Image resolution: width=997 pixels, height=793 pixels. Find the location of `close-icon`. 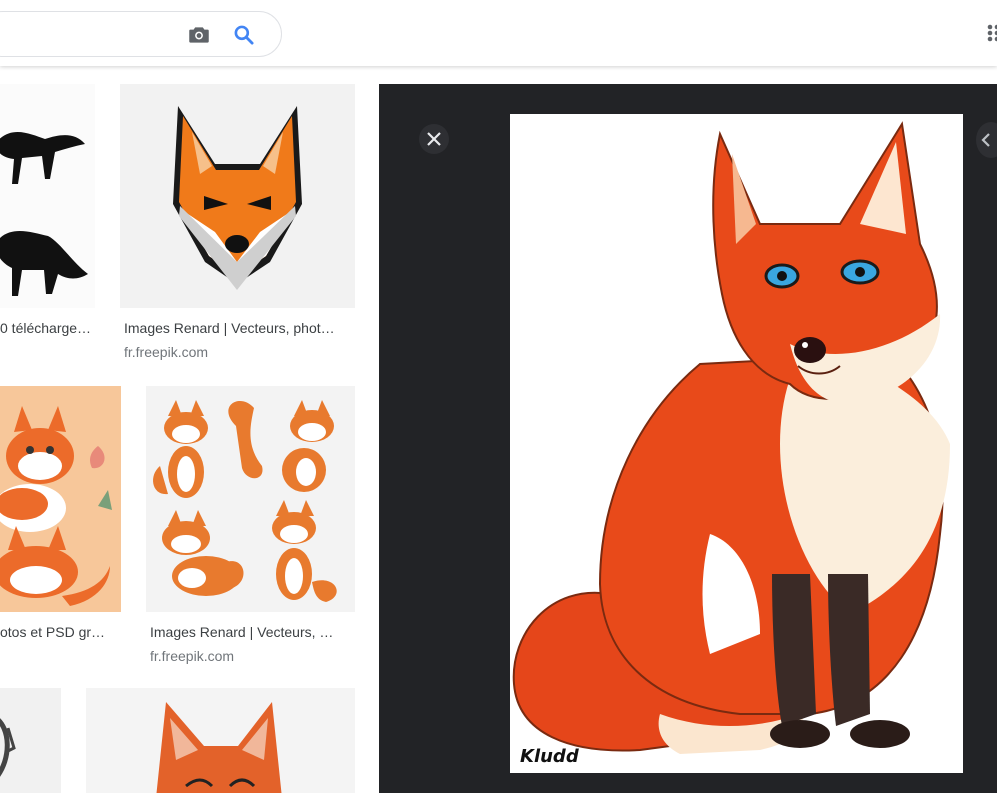

close-icon is located at coordinates (434, 139).